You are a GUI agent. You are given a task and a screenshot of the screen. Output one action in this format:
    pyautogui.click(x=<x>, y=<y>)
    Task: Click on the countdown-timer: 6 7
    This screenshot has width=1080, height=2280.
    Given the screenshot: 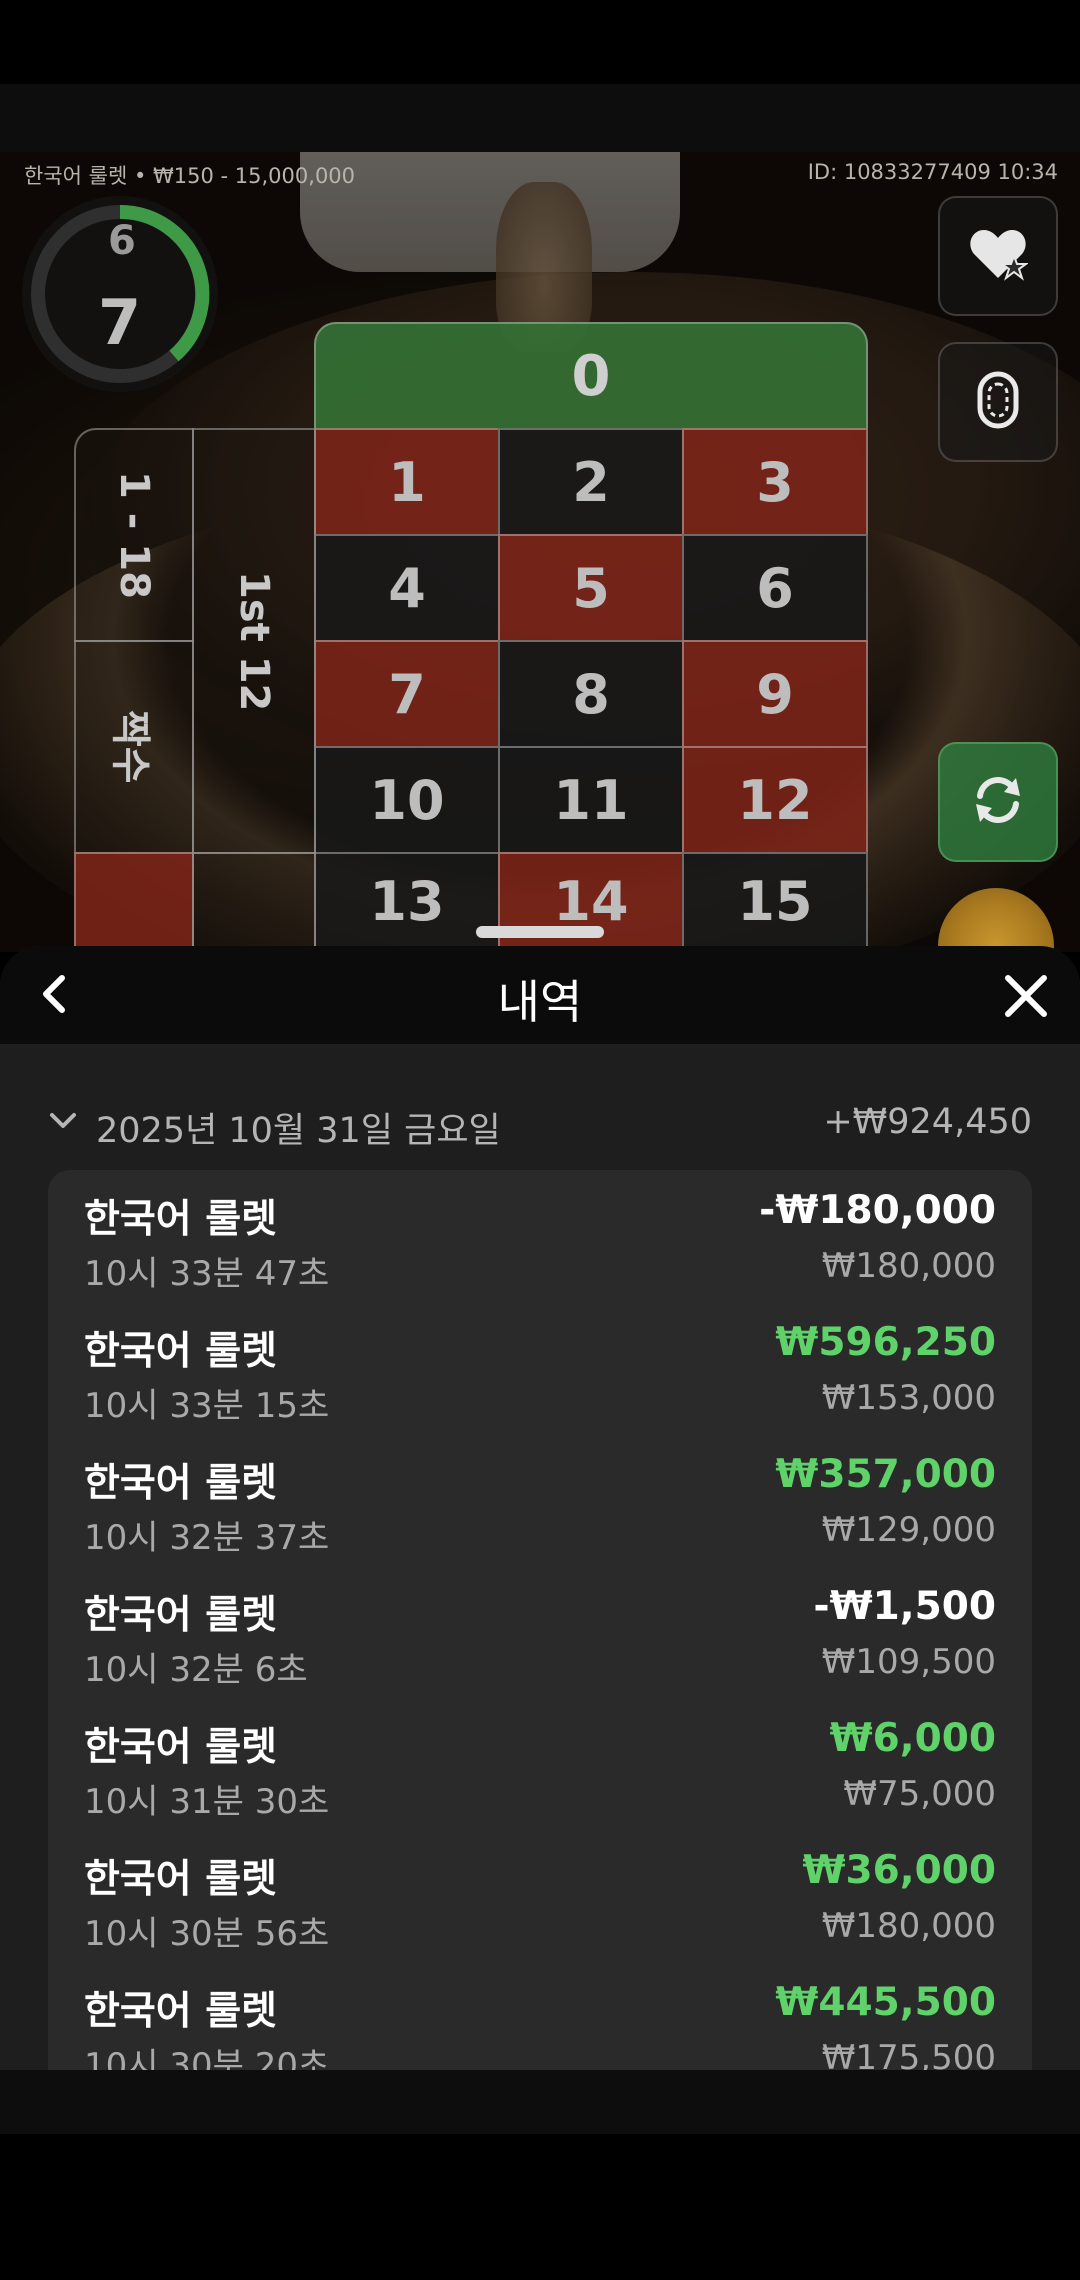 What is the action you would take?
    pyautogui.click(x=120, y=294)
    